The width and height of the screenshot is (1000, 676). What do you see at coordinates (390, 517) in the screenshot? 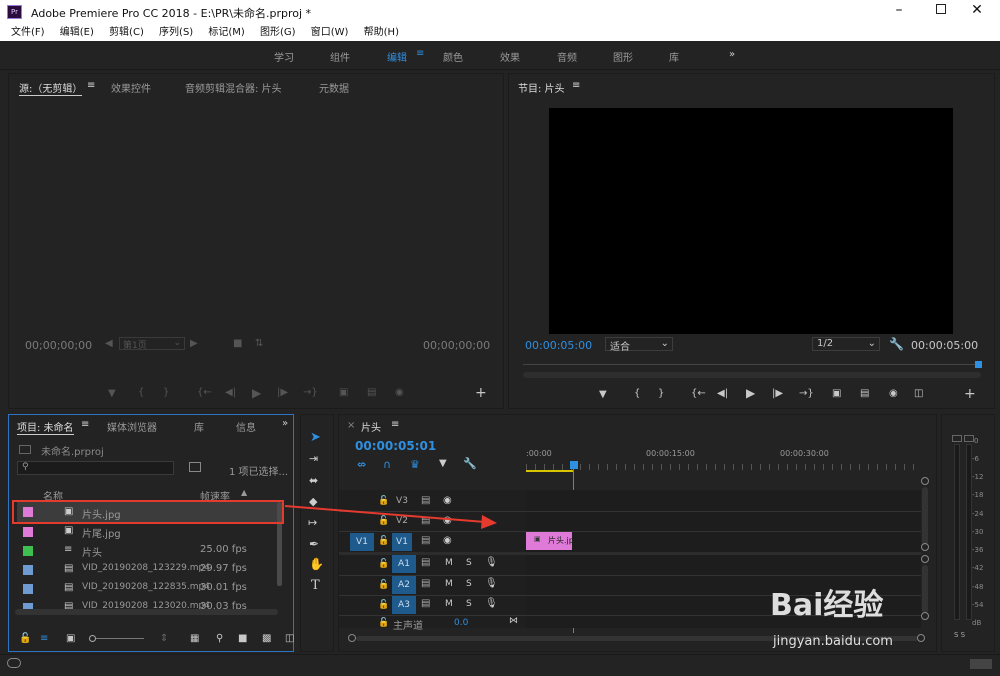
I see `annotation-arrow` at bounding box center [390, 517].